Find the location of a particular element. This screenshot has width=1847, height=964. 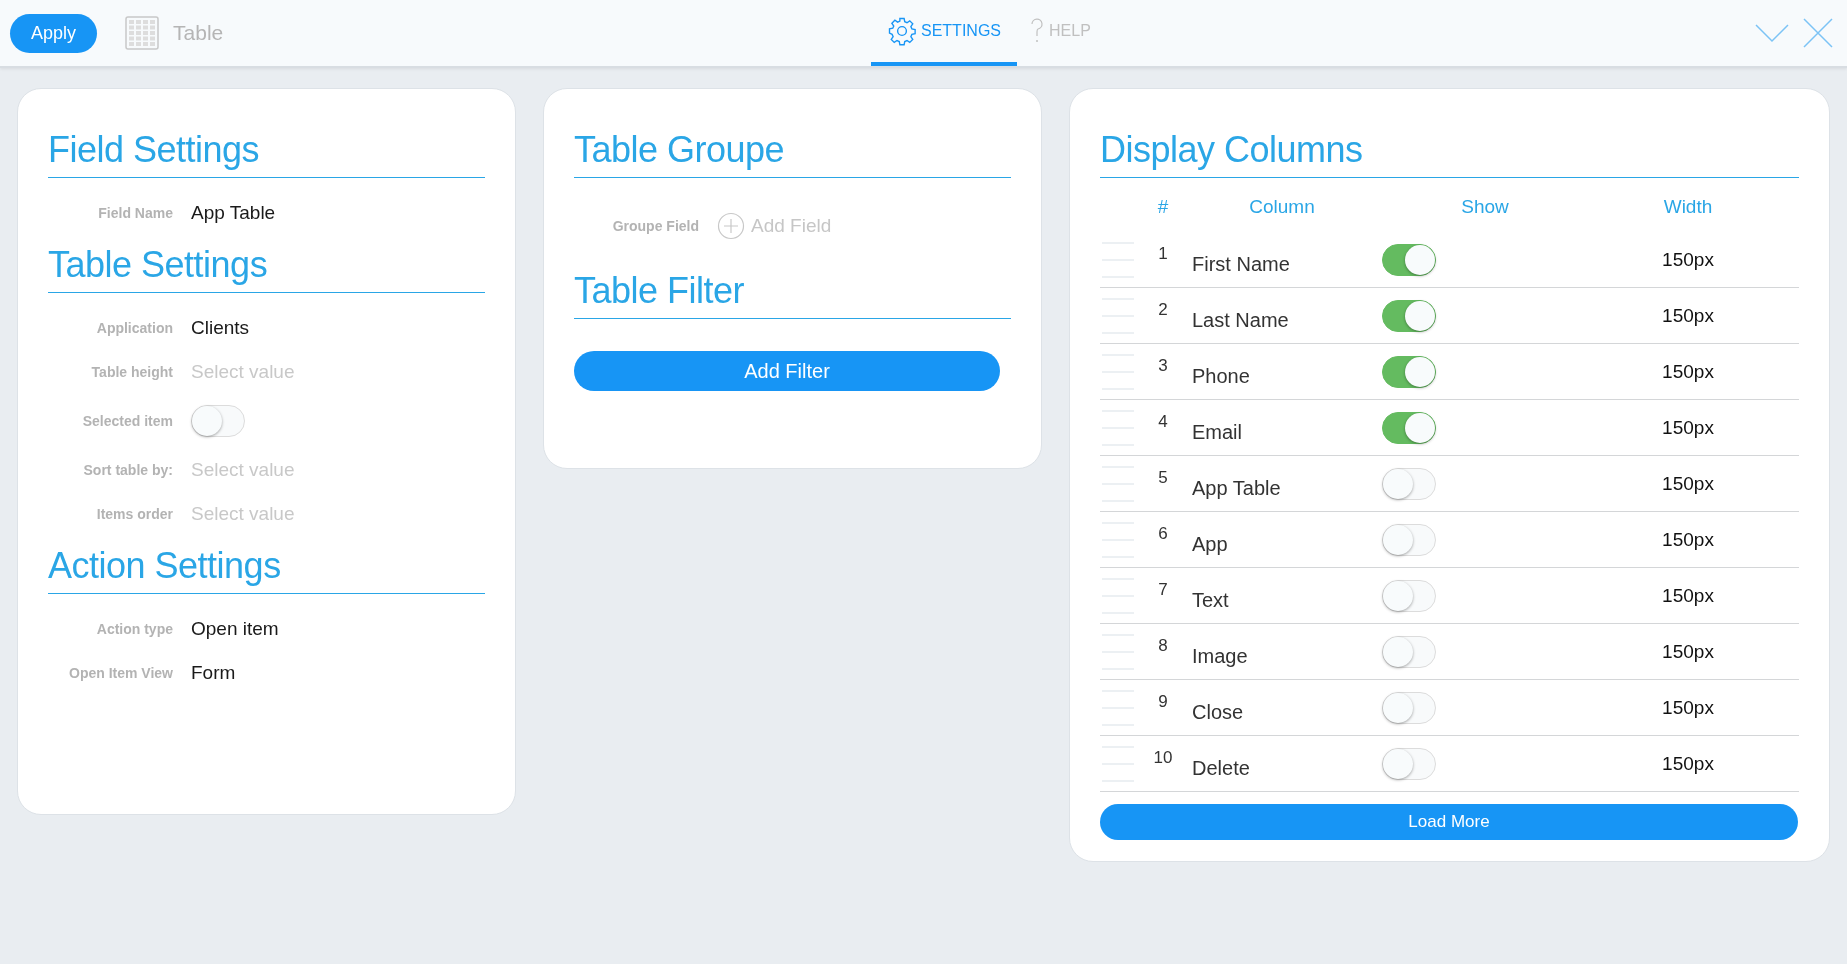

row-number: 7 is located at coordinates (1163, 590).